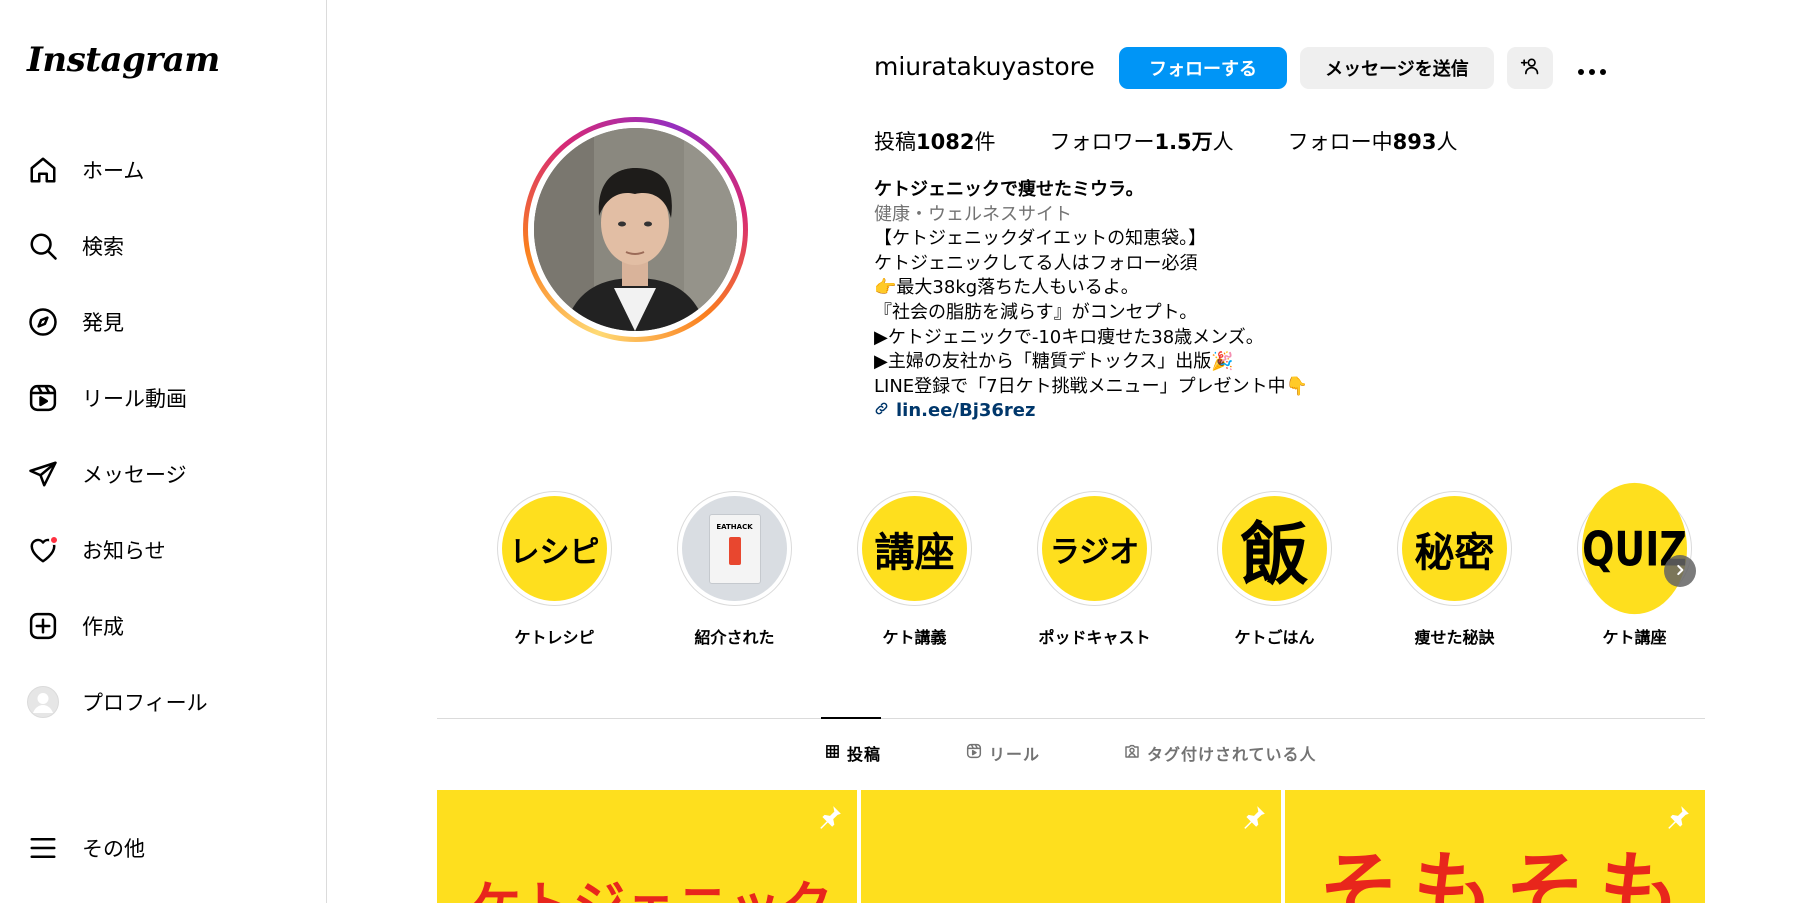 This screenshot has height=903, width=1803. I want to click on profile-avatar, so click(635, 229).